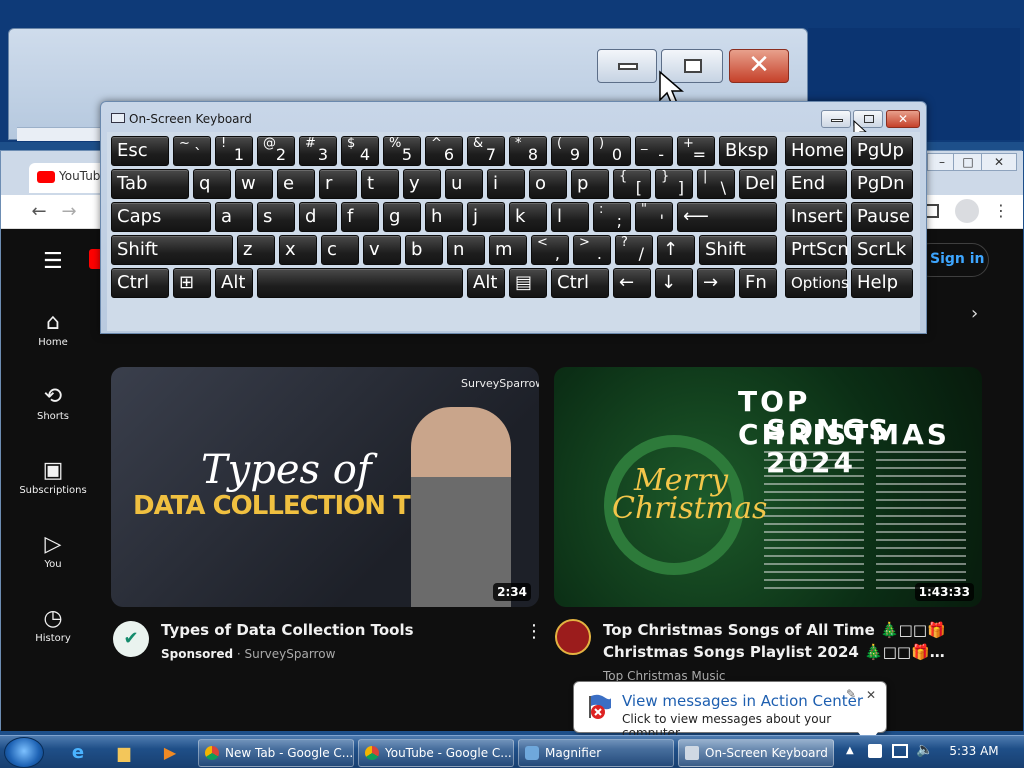 This screenshot has width=1024, height=768. I want to click on back-icon: ←, so click(39, 212).